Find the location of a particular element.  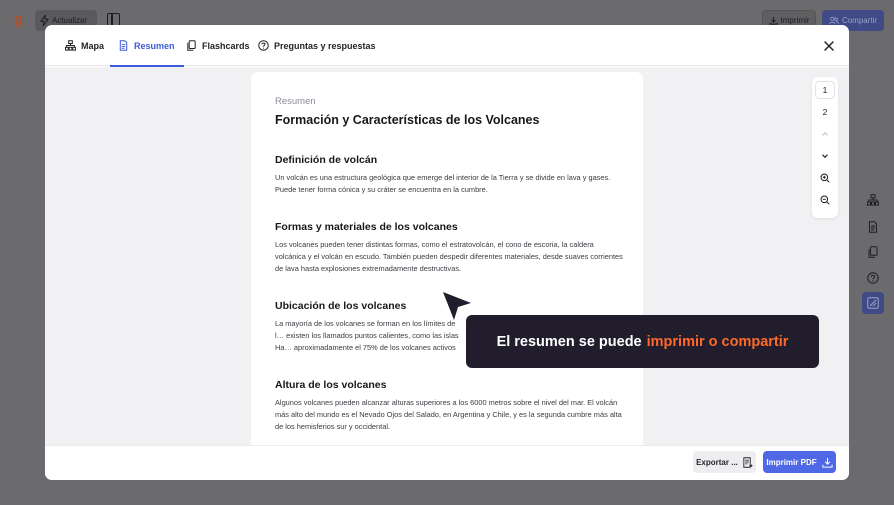

users-icon is located at coordinates (834, 20).